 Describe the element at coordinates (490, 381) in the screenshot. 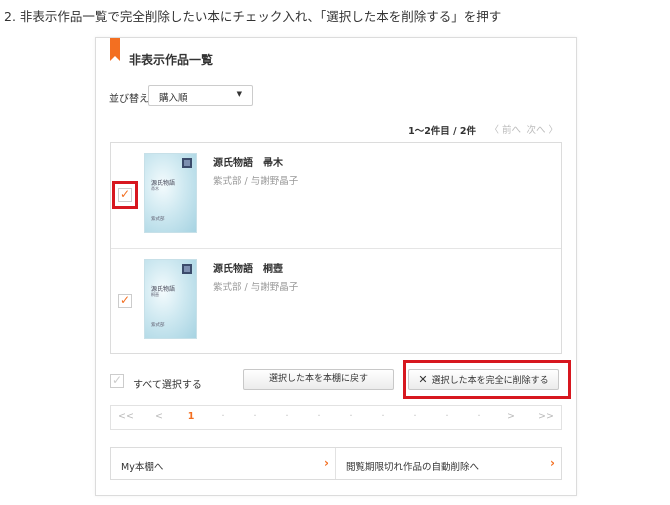

I see `delete-button-label: 選択した本を完全に削除する` at that location.